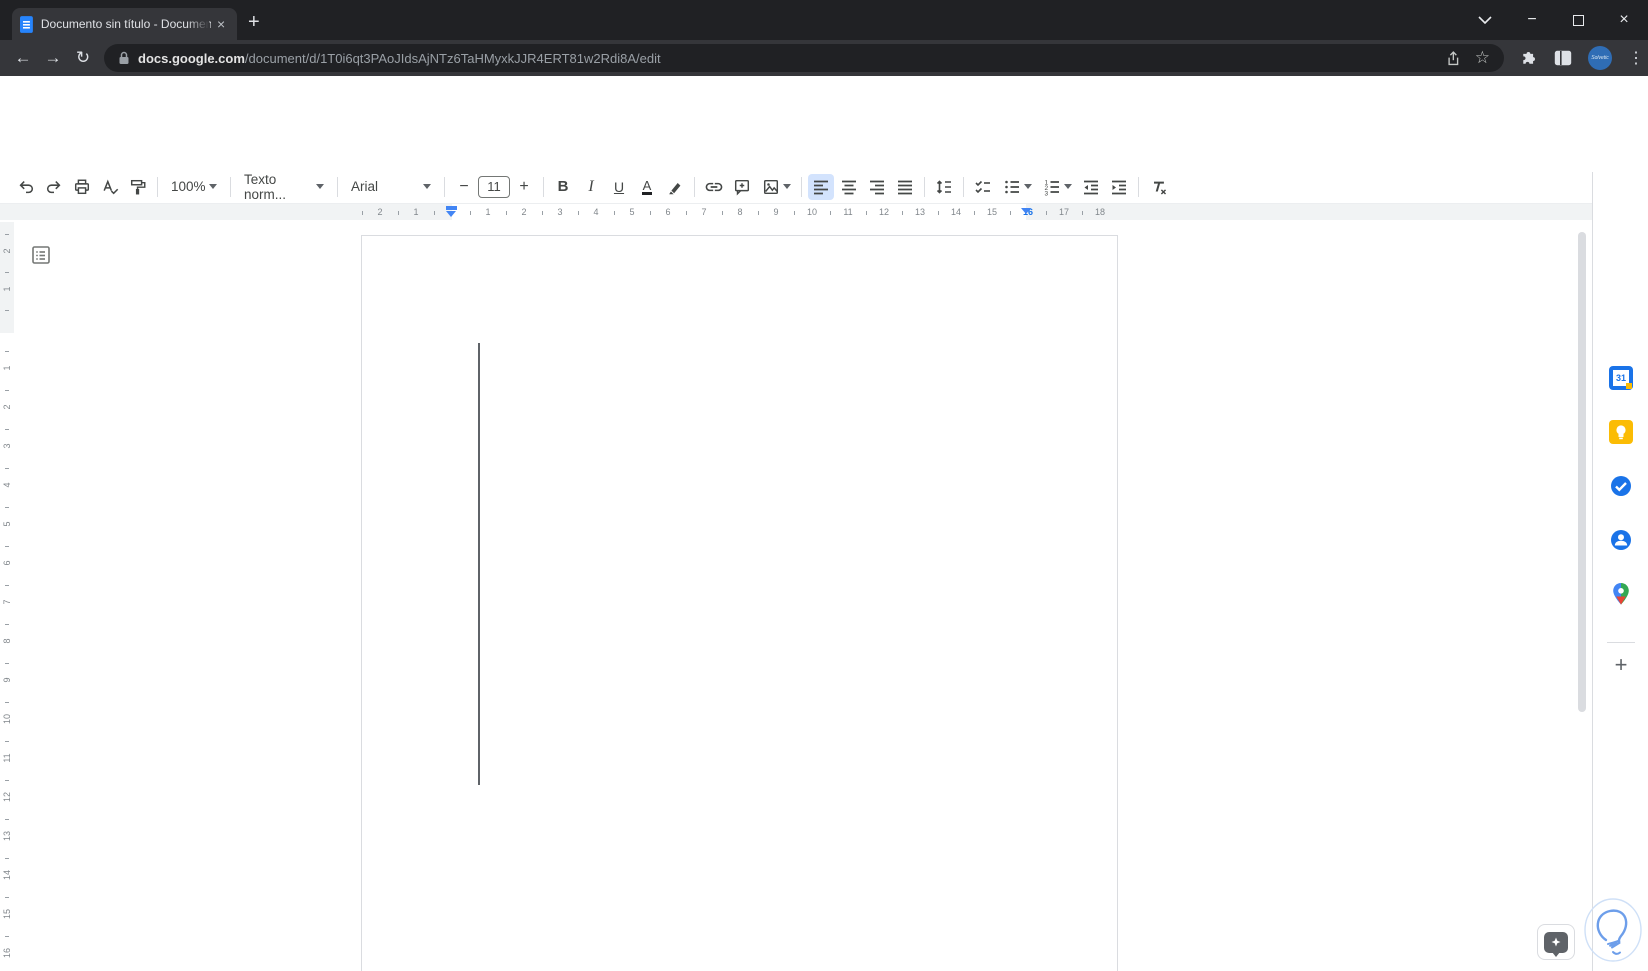 The image size is (1648, 971). What do you see at coordinates (1091, 187) in the screenshot?
I see `decrease-indent-button` at bounding box center [1091, 187].